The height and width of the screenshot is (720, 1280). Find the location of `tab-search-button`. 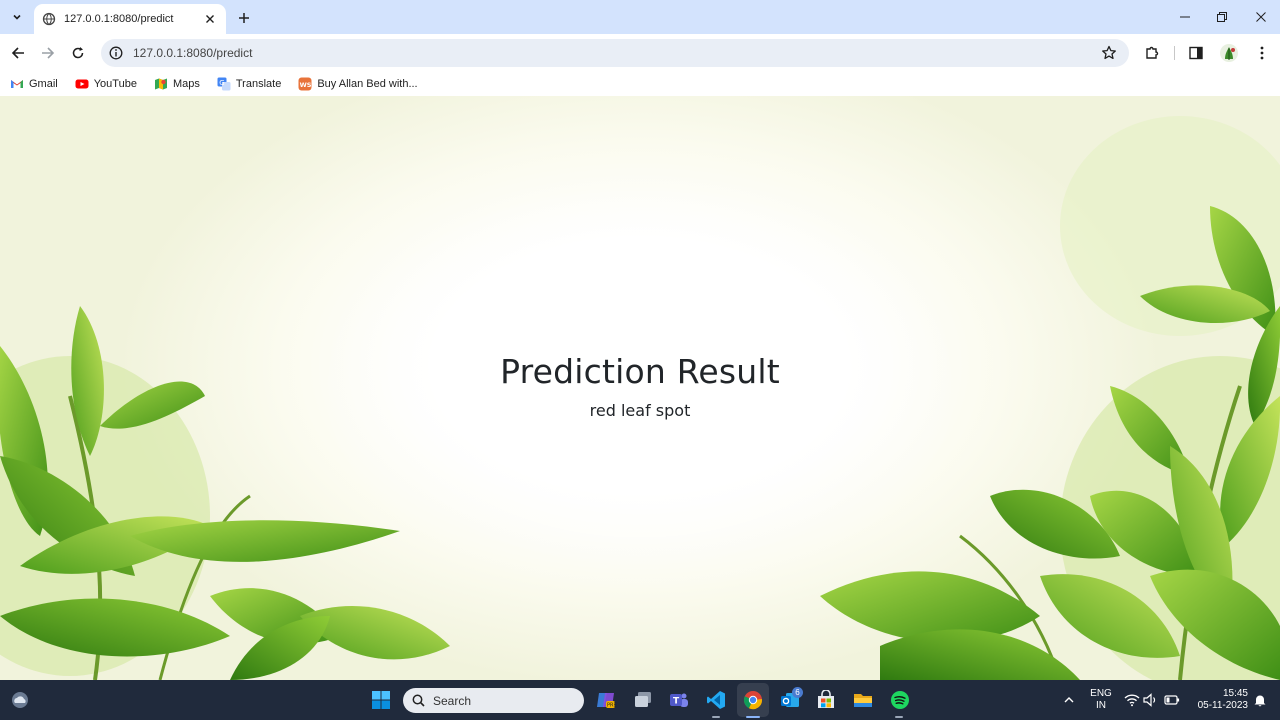

tab-search-button is located at coordinates (17, 17).